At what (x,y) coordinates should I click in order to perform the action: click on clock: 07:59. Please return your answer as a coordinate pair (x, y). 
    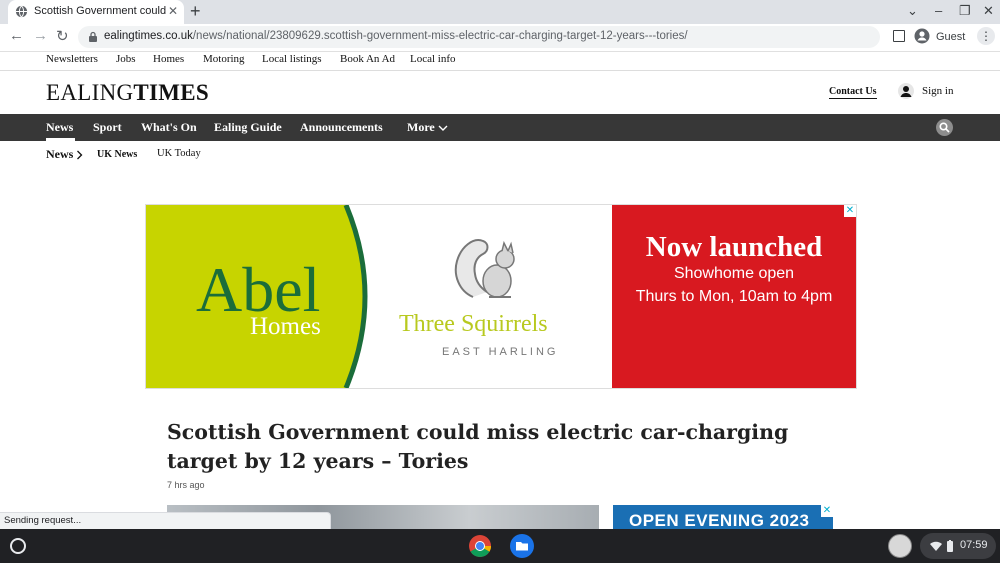
    Looking at the image, I should click on (974, 545).